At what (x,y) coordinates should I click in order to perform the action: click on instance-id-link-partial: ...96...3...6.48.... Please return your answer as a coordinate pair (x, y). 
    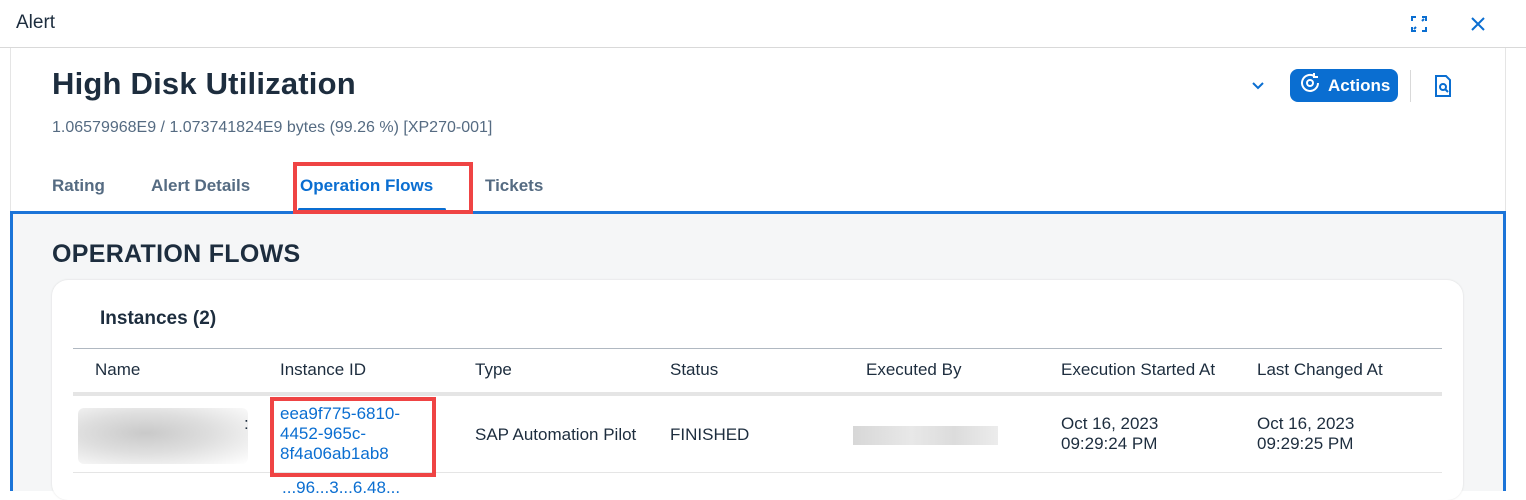
    Looking at the image, I should click on (341, 488).